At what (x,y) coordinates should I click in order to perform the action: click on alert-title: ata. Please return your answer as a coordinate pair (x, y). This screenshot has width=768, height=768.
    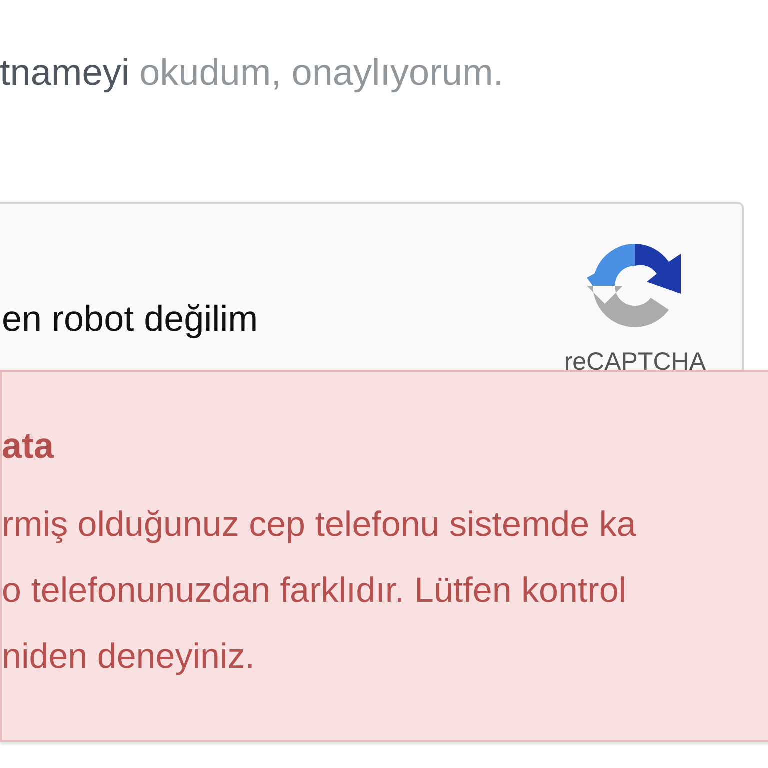
    Looking at the image, I should click on (29, 446).